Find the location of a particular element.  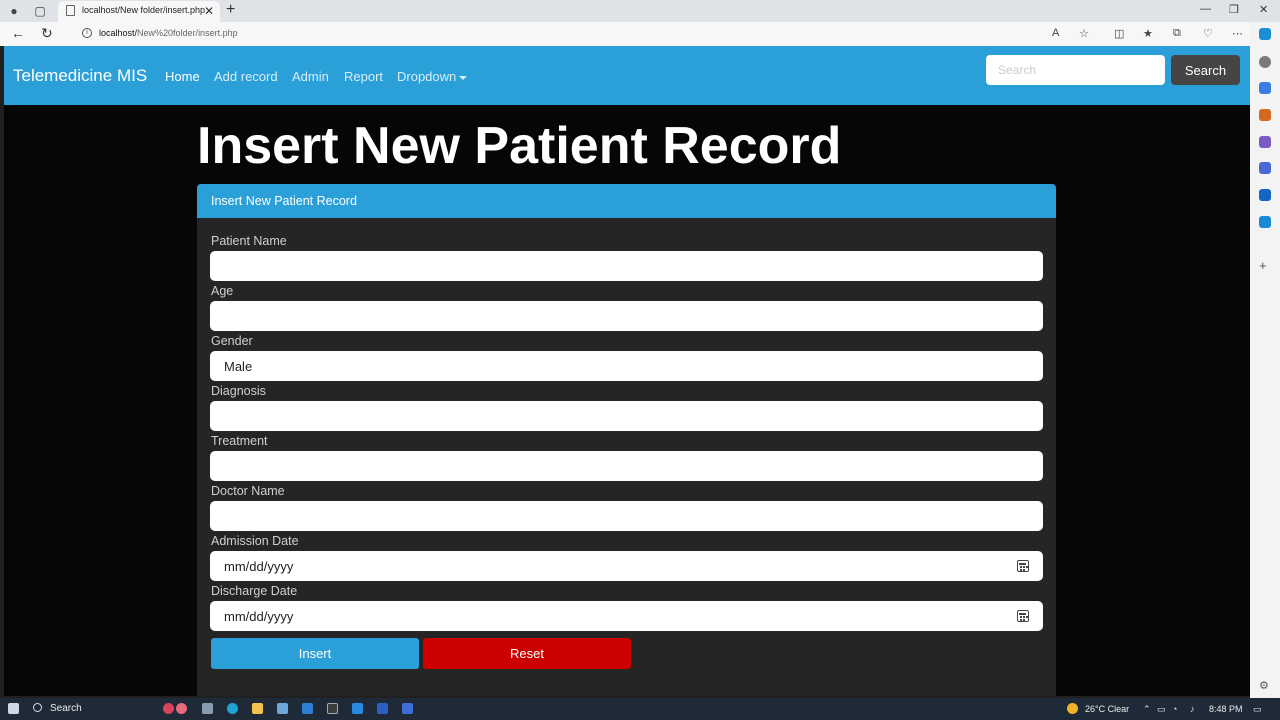

navbar-brand: Telemedicine MIS is located at coordinates (80, 76).